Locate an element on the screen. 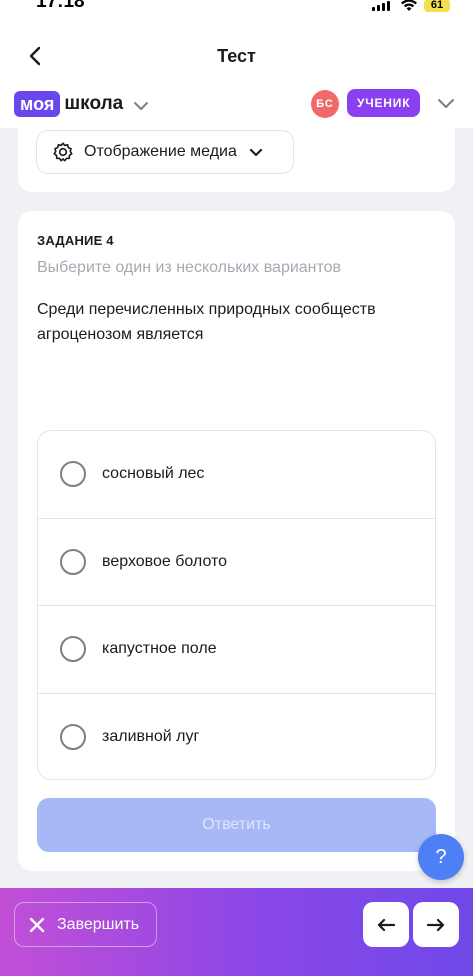 Image resolution: width=473 pixels, height=976 pixels. task-hint: Выберите один из нескольких вариантов is located at coordinates (189, 267).